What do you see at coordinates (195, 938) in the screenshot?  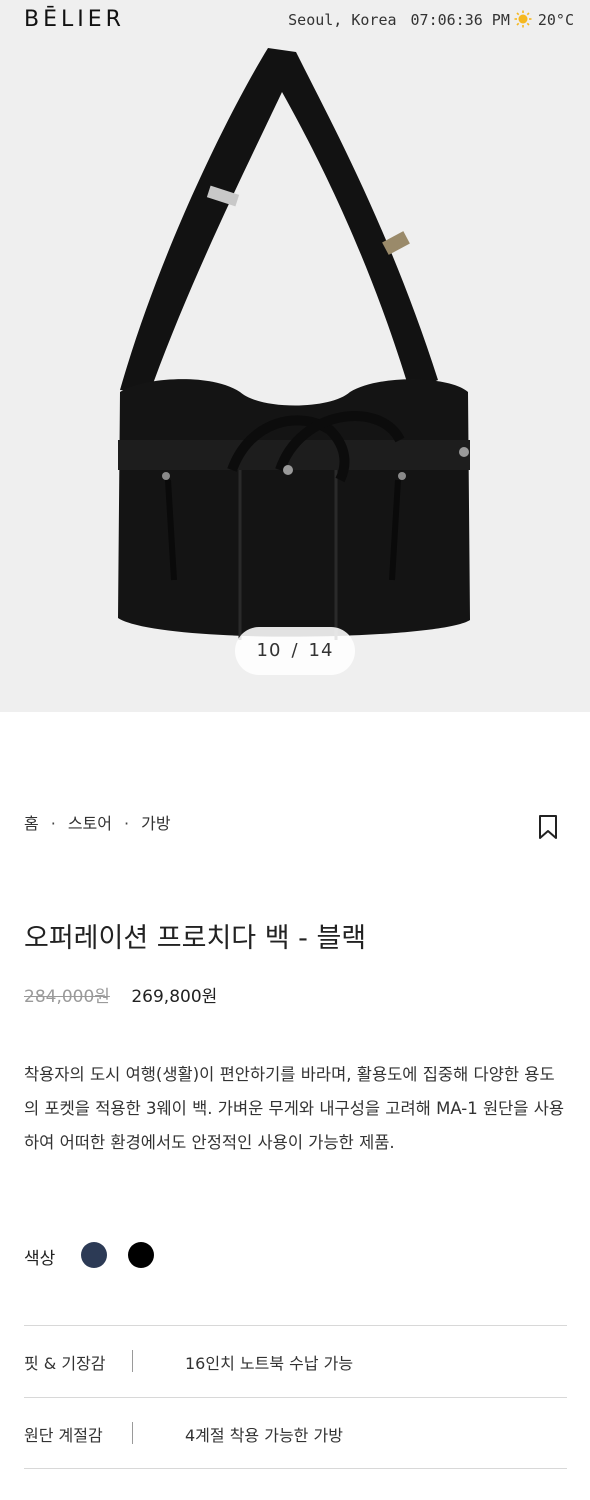 I see `product-title: 오퍼레이션 프로치다 백 - 블랙` at bounding box center [195, 938].